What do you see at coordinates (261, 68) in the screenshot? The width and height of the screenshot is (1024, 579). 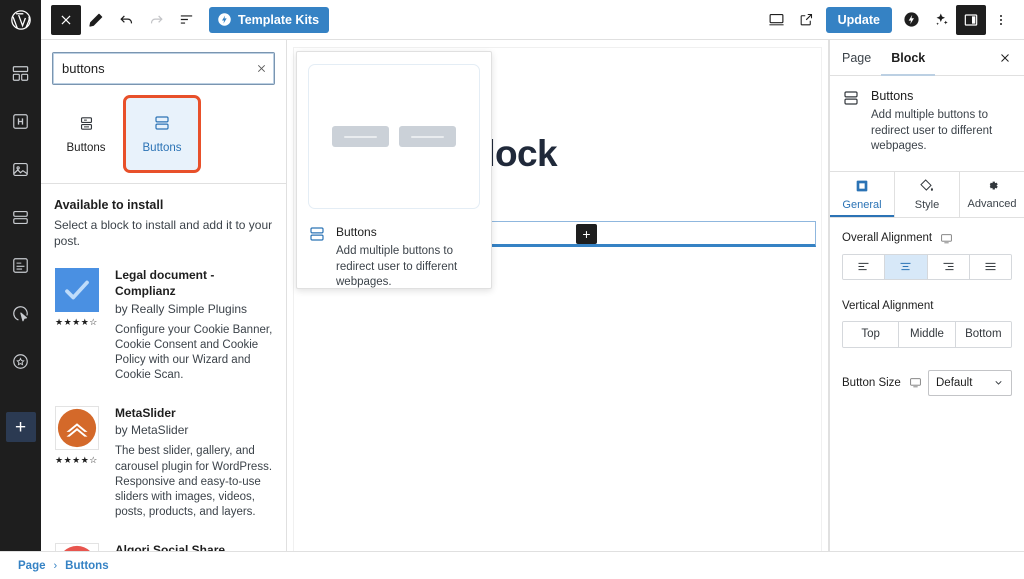 I see `clear-search-icon` at bounding box center [261, 68].